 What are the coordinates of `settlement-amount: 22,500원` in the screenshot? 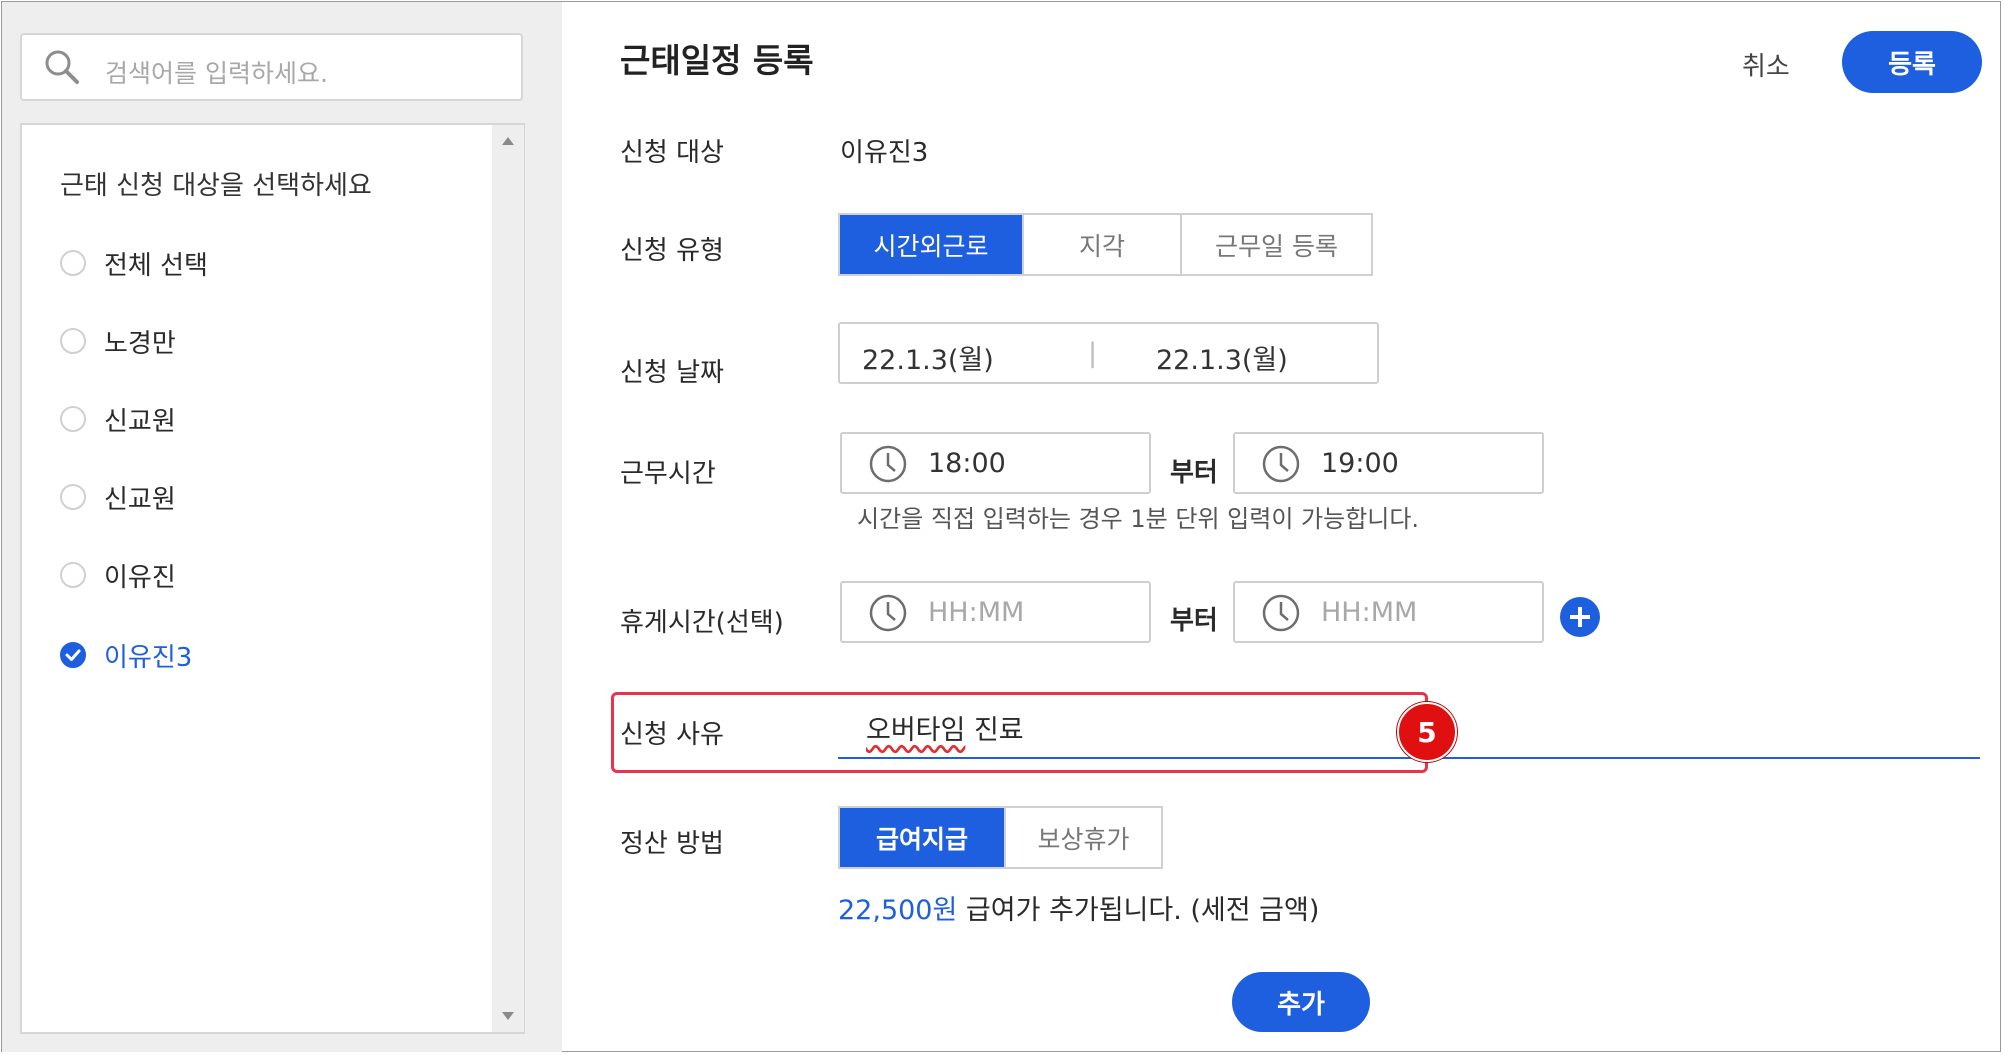 It's located at (898, 910).